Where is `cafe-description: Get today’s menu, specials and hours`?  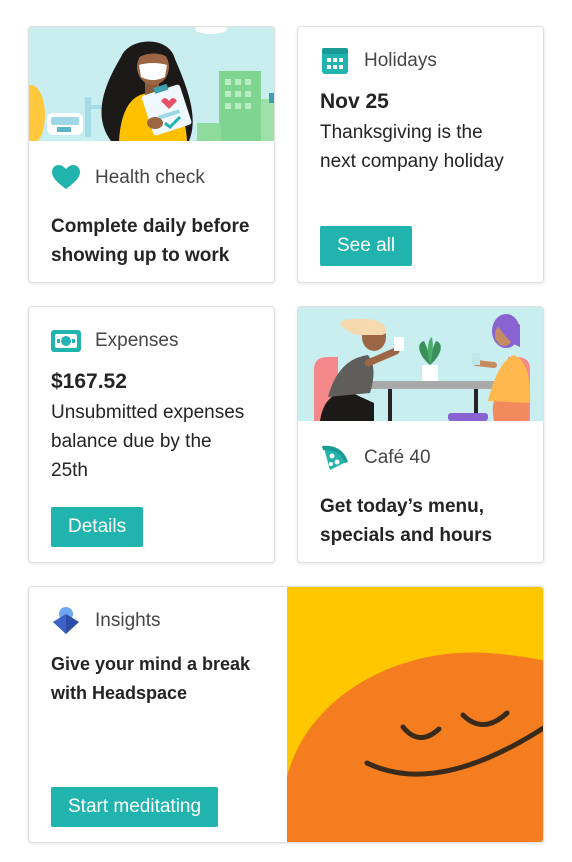
cafe-description: Get today’s menu, specials and hours is located at coordinates (406, 521).